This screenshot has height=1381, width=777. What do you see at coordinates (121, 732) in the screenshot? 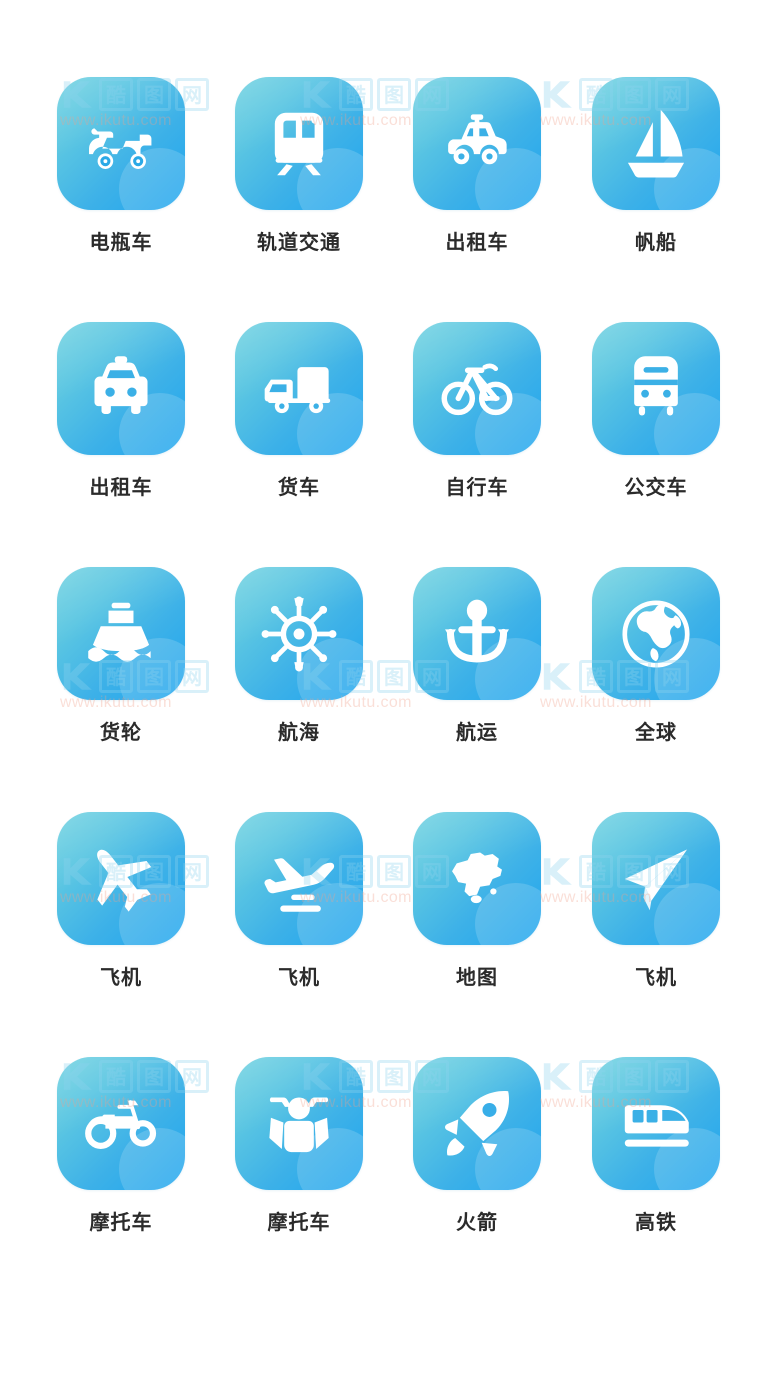
I see `icon-label: 货轮` at bounding box center [121, 732].